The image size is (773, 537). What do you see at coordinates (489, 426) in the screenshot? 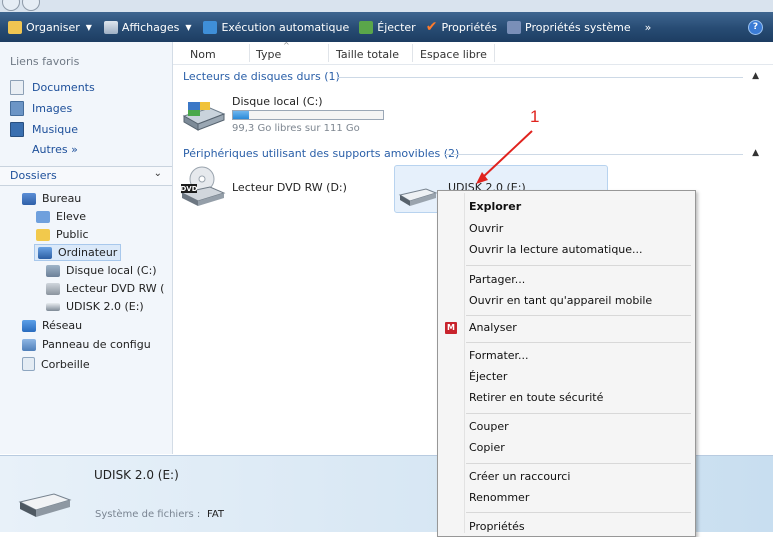
I see `menu-item-couper: Couper` at bounding box center [489, 426].